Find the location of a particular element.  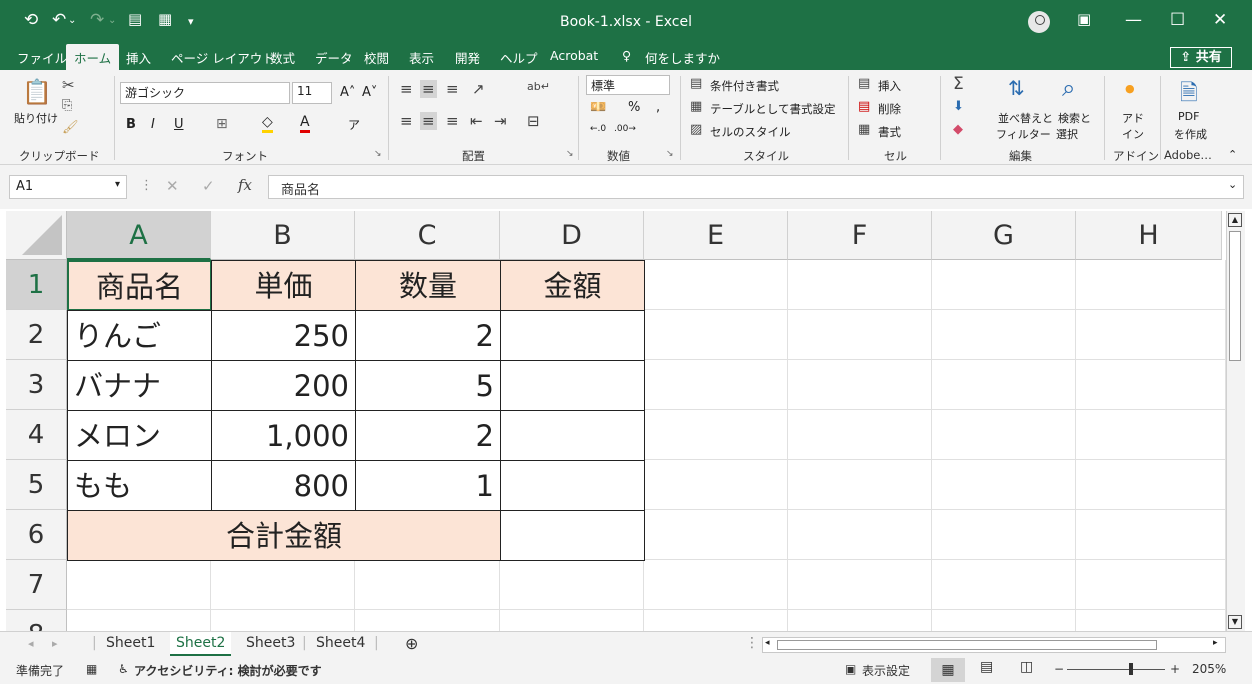

tab-splitter-icon: ⋮ is located at coordinates (752, 643).